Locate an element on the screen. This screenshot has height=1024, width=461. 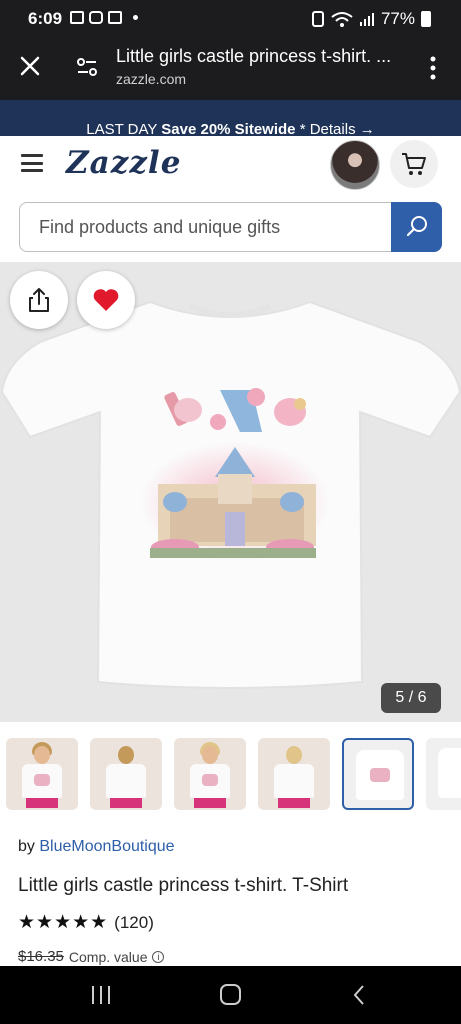
status-bar: 6:09 77% is located at coordinates (230, 19).